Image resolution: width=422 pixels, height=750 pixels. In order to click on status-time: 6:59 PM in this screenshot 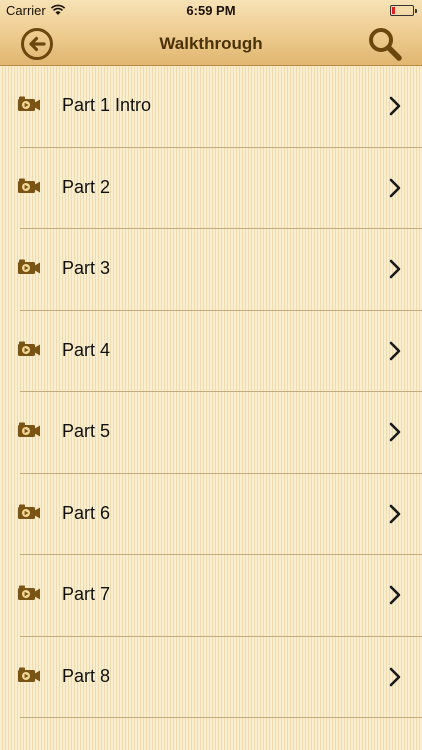, I will do `click(211, 10)`.